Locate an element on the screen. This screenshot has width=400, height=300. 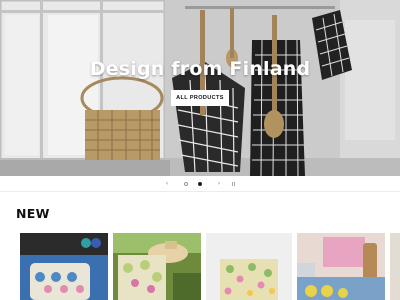
carousel-controls: ‹ › ❙❙ is located at coordinates (200, 184).